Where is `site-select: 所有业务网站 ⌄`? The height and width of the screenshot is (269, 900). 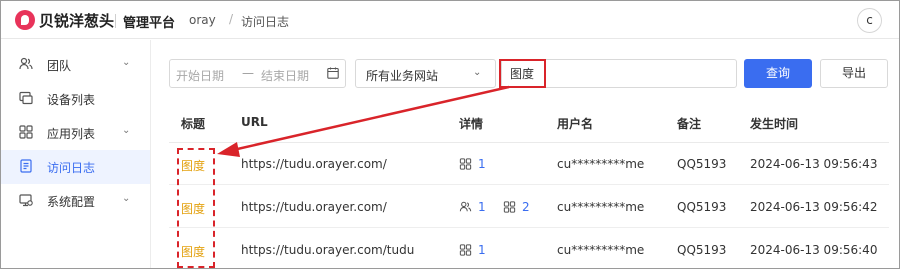
site-select: 所有业务网站 ⌄ is located at coordinates (425, 73).